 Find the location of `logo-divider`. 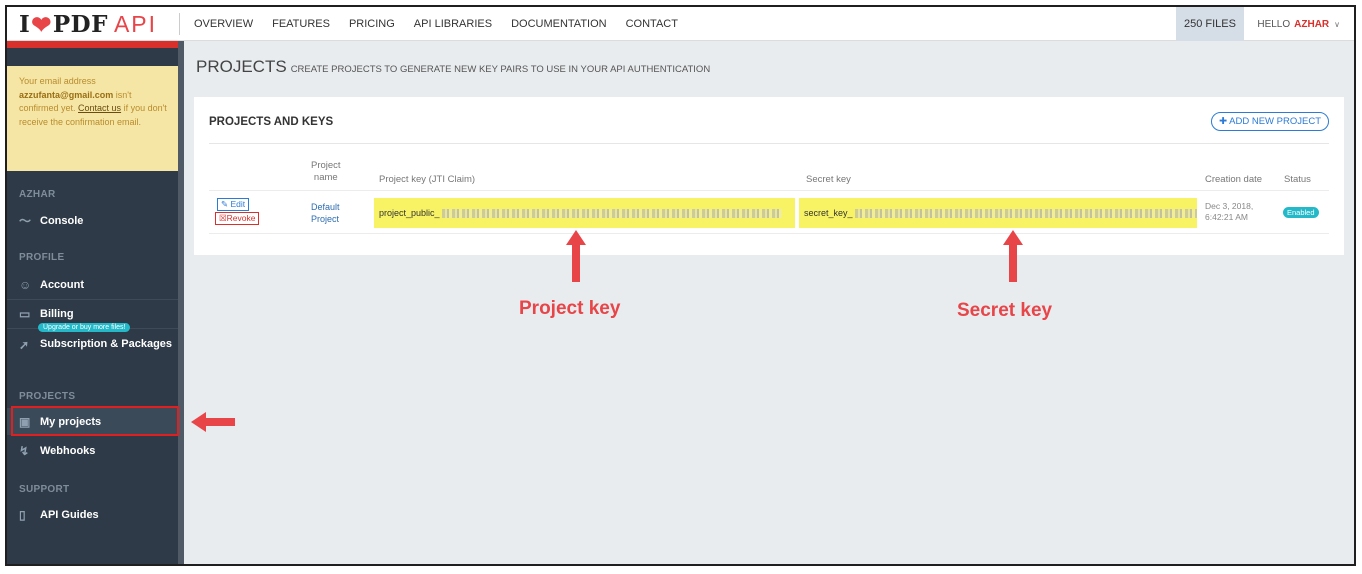

logo-divider is located at coordinates (179, 24).